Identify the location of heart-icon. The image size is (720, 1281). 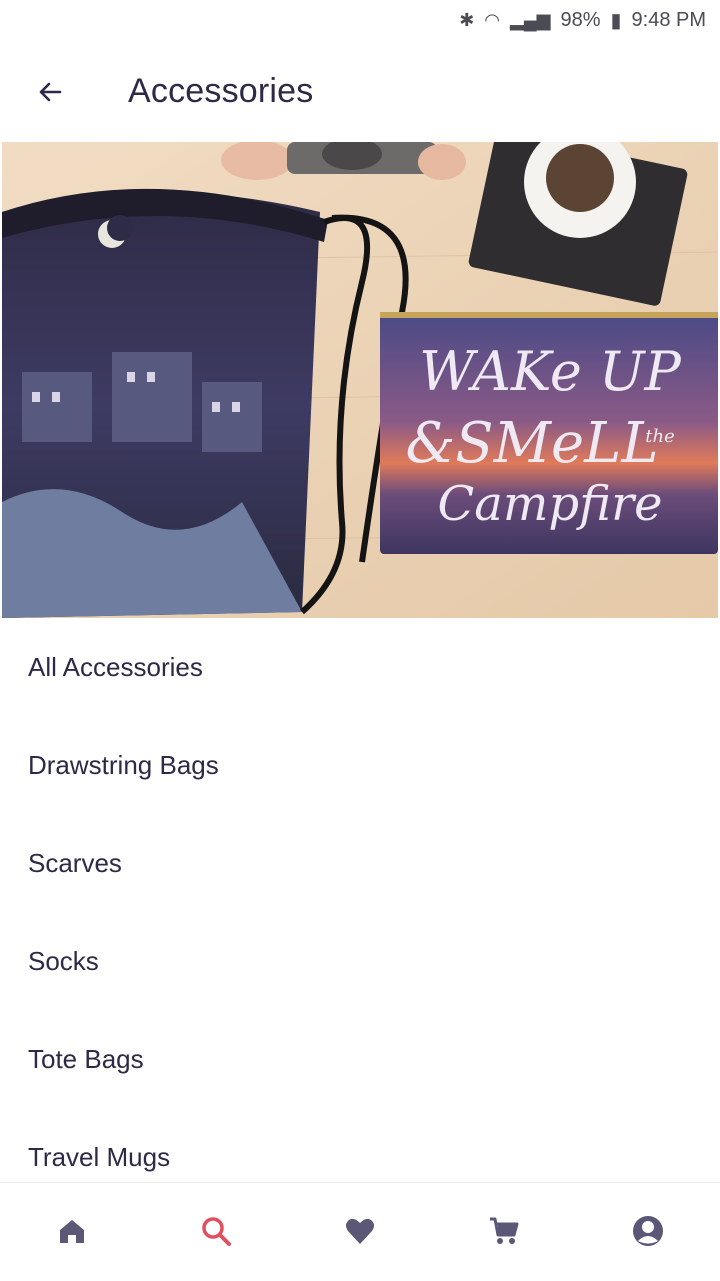
(360, 1231).